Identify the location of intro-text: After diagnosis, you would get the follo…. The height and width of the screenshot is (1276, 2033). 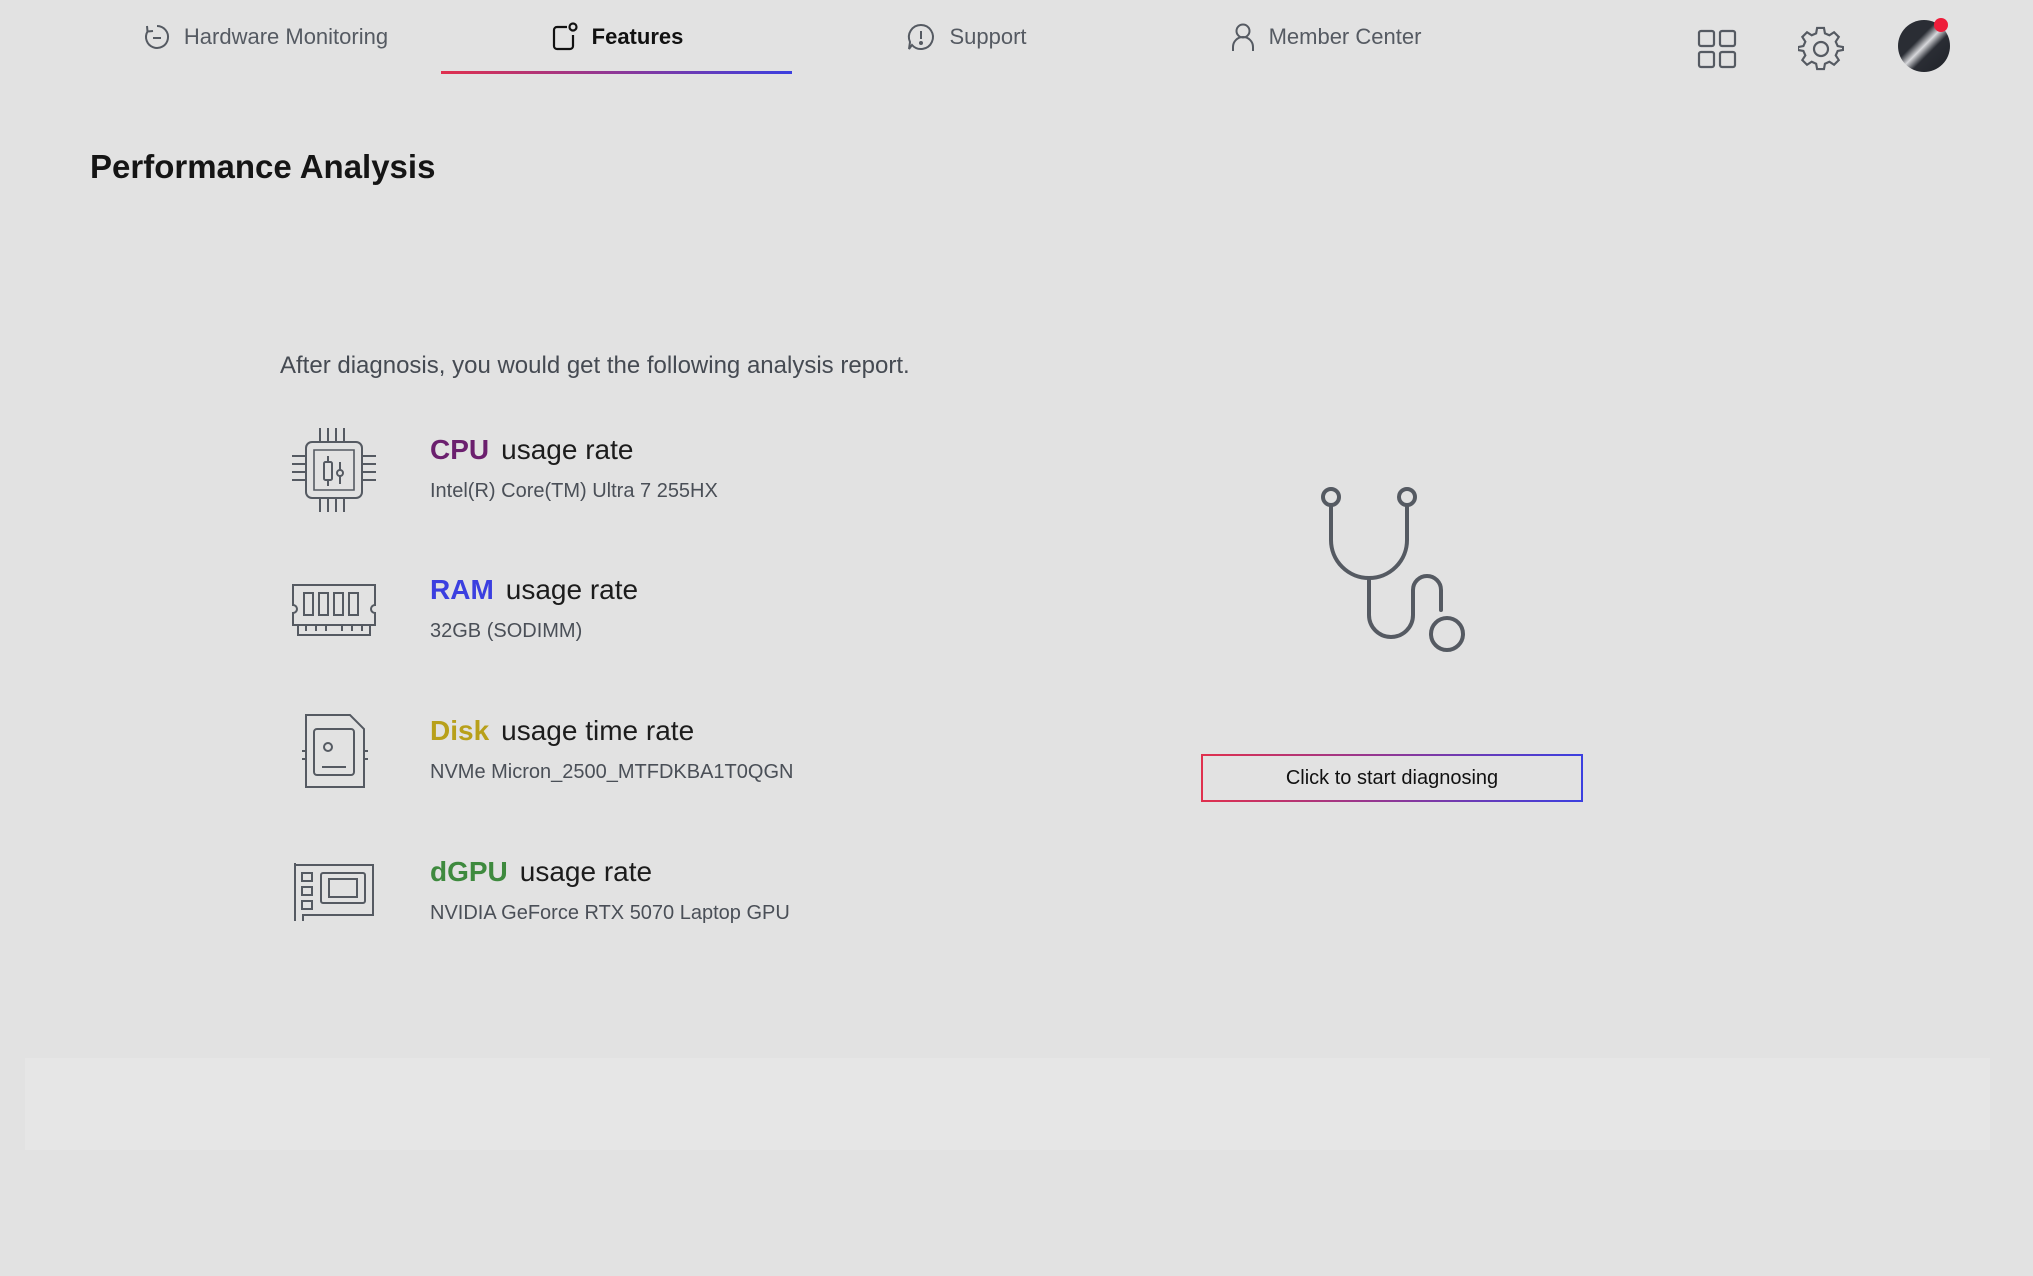
(595, 365).